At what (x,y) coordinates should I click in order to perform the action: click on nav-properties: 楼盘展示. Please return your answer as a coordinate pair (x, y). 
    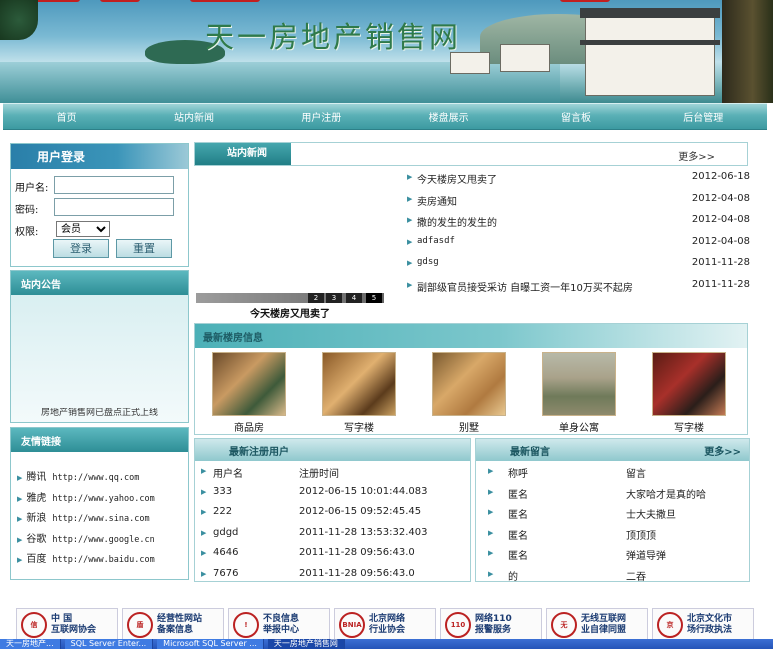
    Looking at the image, I should click on (448, 116).